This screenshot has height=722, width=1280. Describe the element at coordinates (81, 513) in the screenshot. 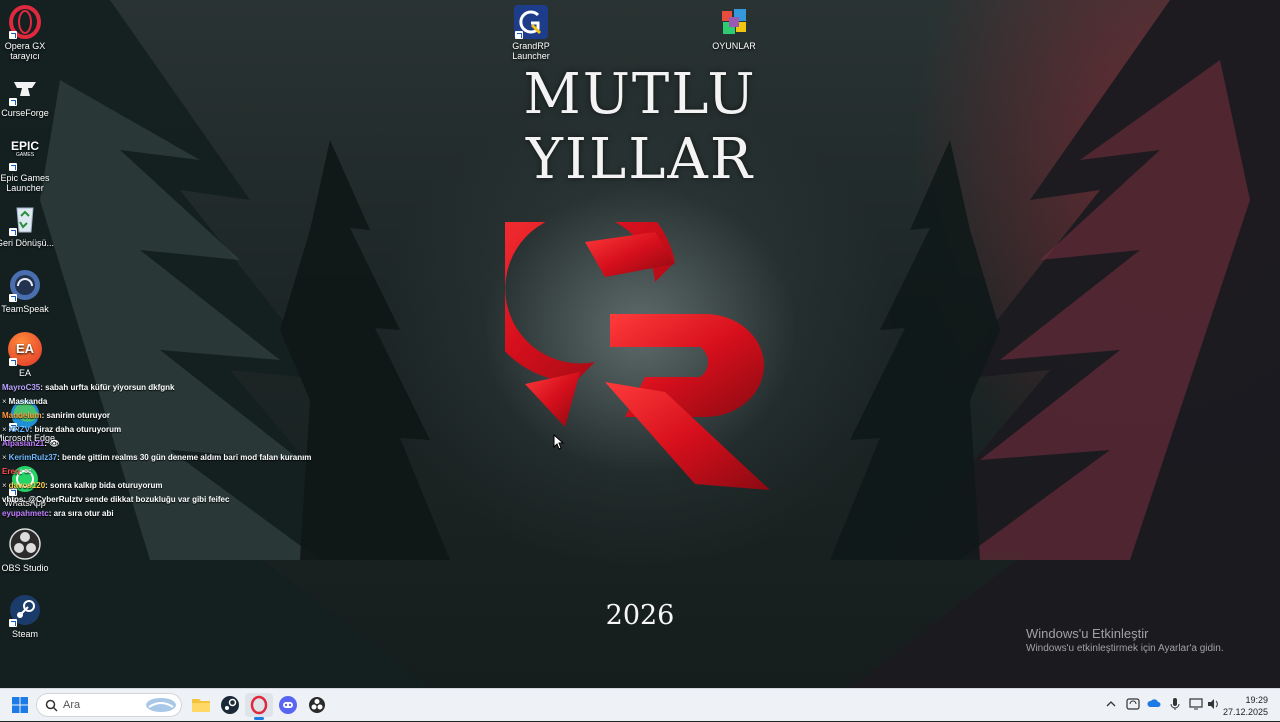

I see `chat-text: : ara sıra otur abi` at that location.